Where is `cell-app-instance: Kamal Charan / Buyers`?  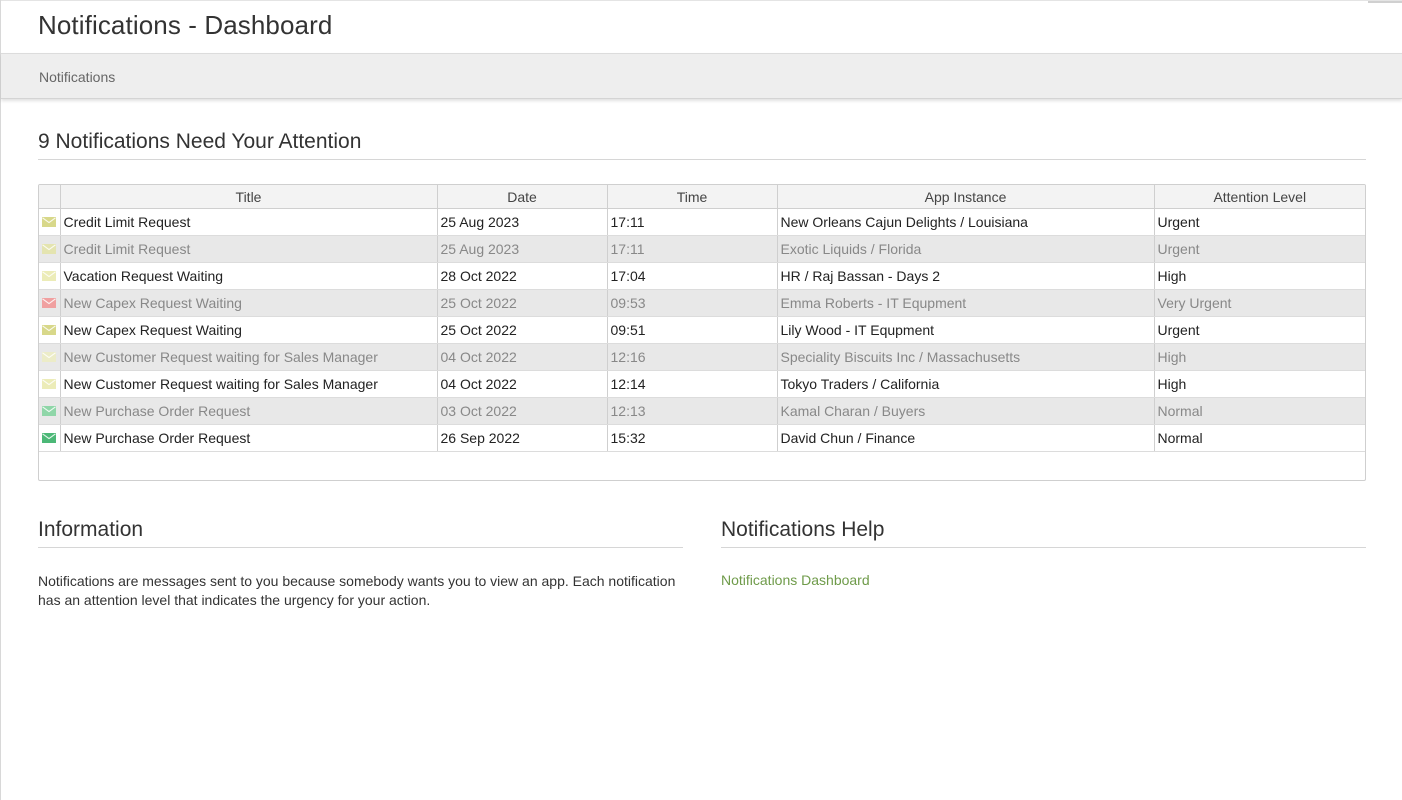 cell-app-instance: Kamal Charan / Buyers is located at coordinates (966, 411).